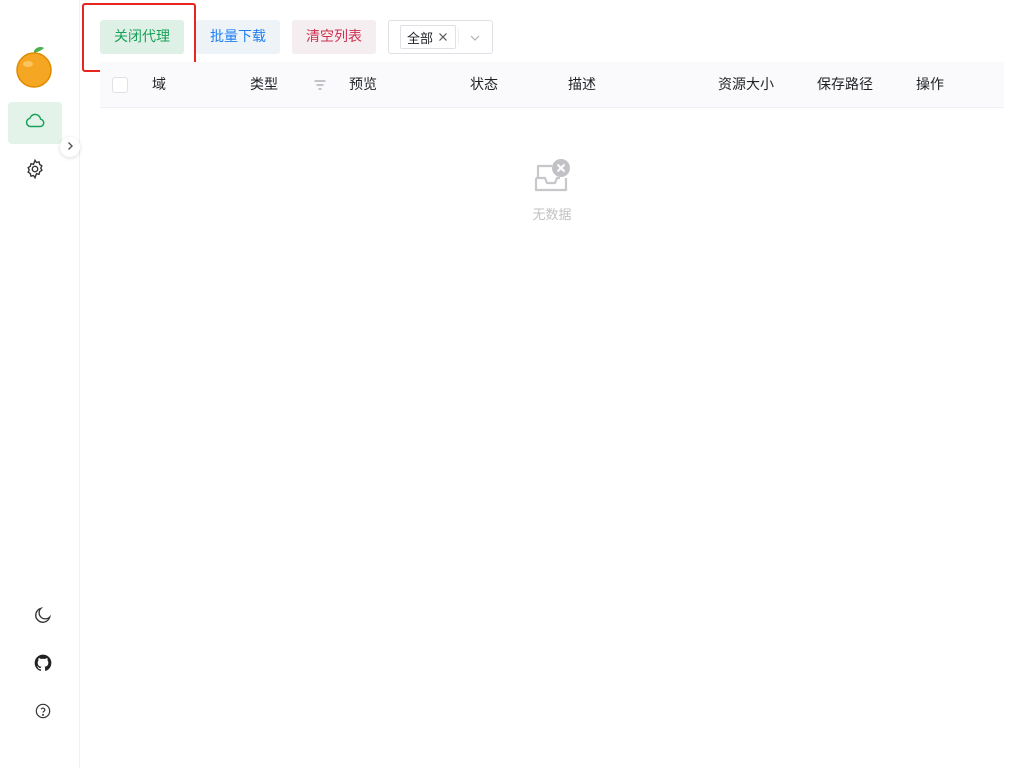 Image resolution: width=1024 pixels, height=768 pixels. What do you see at coordinates (320, 85) in the screenshot?
I see `filter-icon` at bounding box center [320, 85].